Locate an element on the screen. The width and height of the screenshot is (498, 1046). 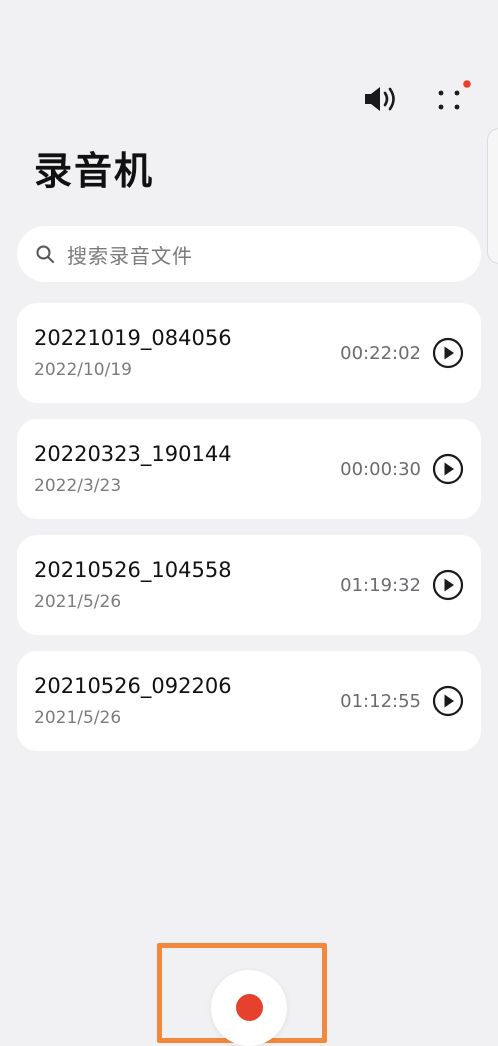
recording-name: 20210526_104558 is located at coordinates (133, 570).